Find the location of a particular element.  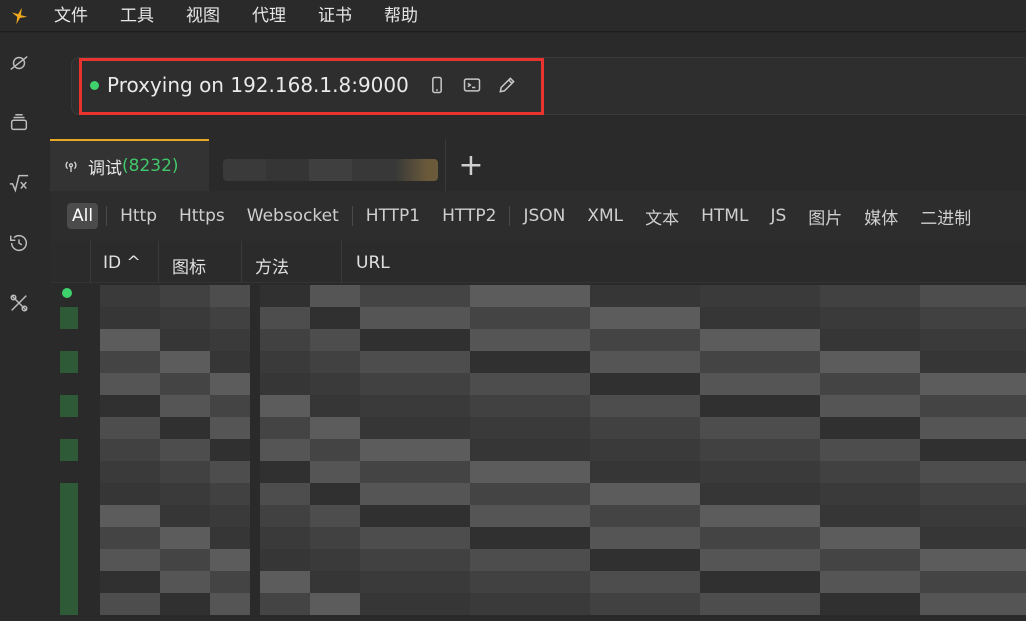

column-icon: 图标 is located at coordinates (189, 265).